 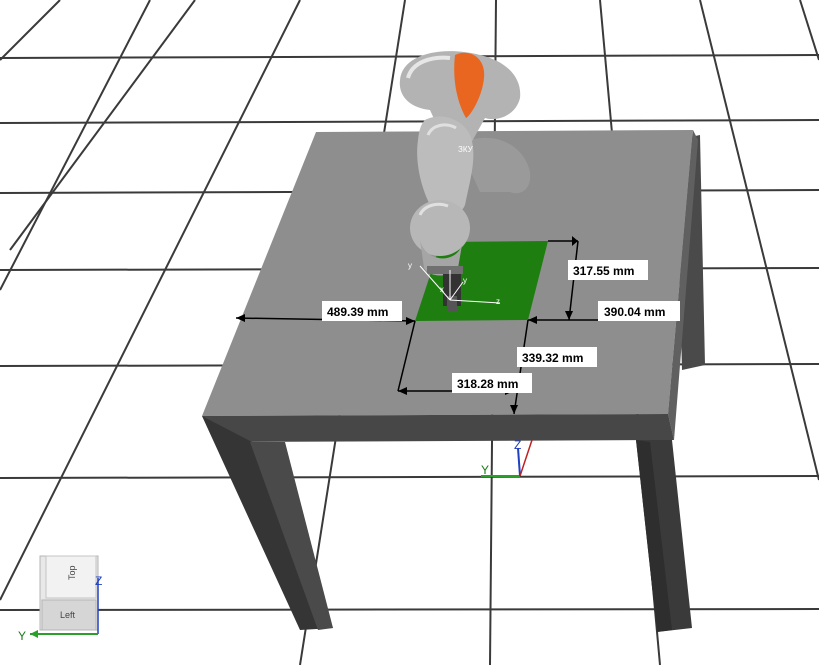 I want to click on dim-label-489: 489.39 mm, so click(x=362, y=311).